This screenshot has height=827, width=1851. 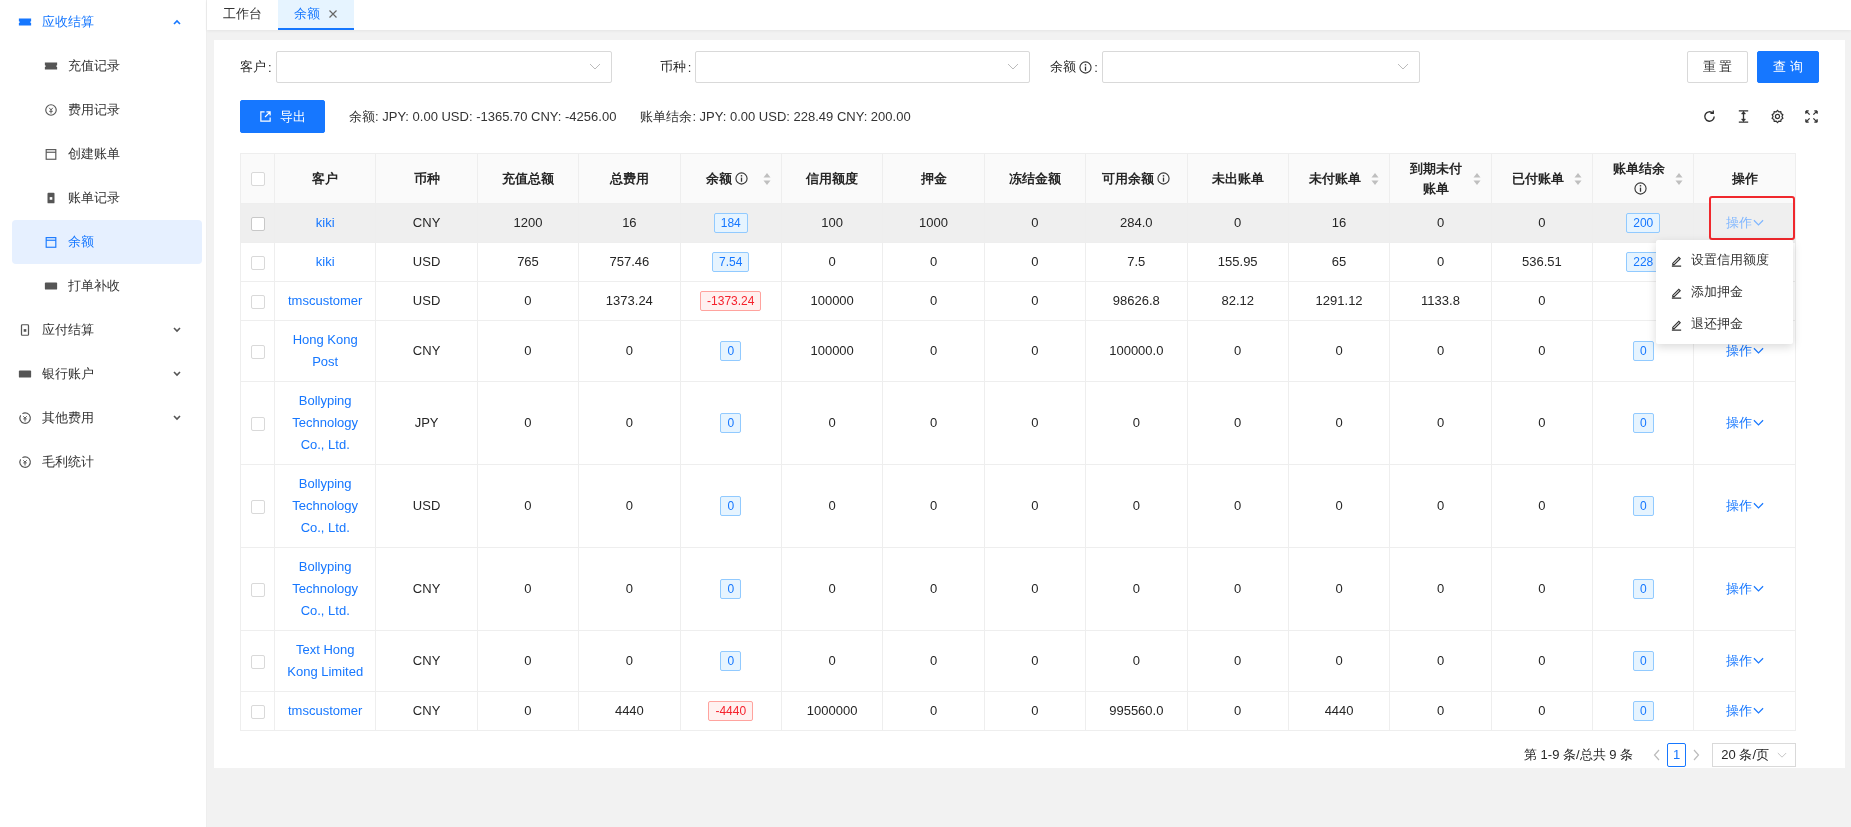 I want to click on page-button: 1, so click(x=1677, y=755).